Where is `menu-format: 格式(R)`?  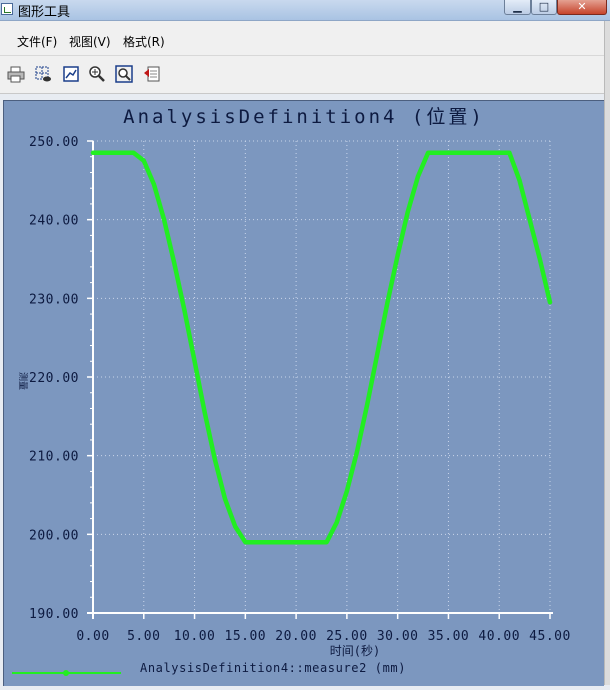 menu-format: 格式(R) is located at coordinates (144, 41).